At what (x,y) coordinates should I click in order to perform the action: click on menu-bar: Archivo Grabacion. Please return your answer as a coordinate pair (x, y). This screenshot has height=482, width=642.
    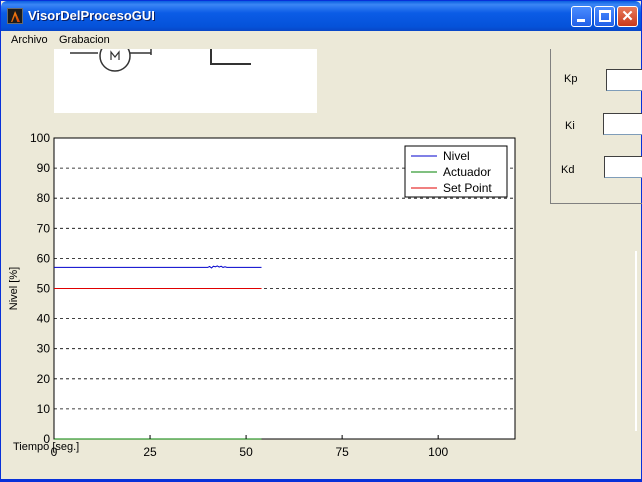
    Looking at the image, I should click on (321, 40).